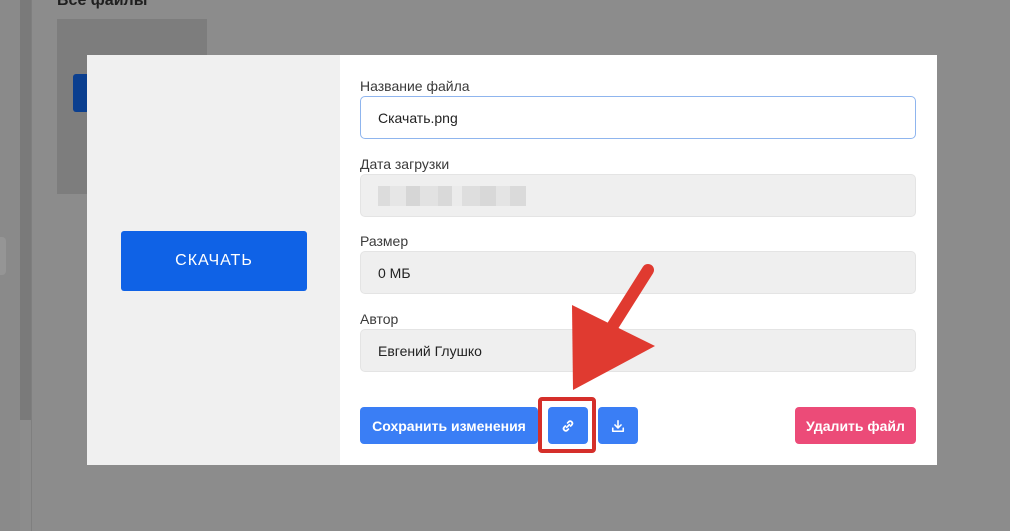 Image resolution: width=1010 pixels, height=531 pixels. Describe the element at coordinates (394, 272) in the screenshot. I see `size-value: 0 МБ` at that location.